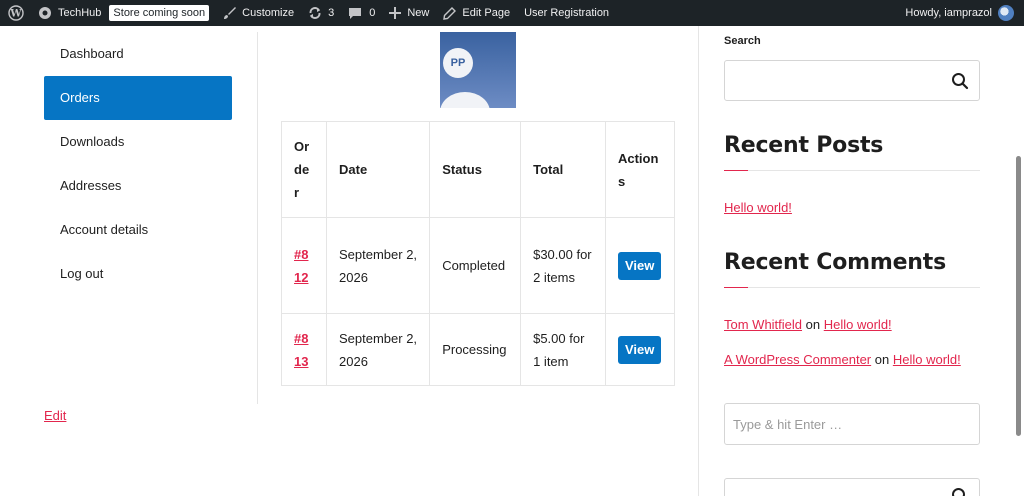 This screenshot has height=496, width=1024. I want to click on user-registration-label: User Registration, so click(567, 13).